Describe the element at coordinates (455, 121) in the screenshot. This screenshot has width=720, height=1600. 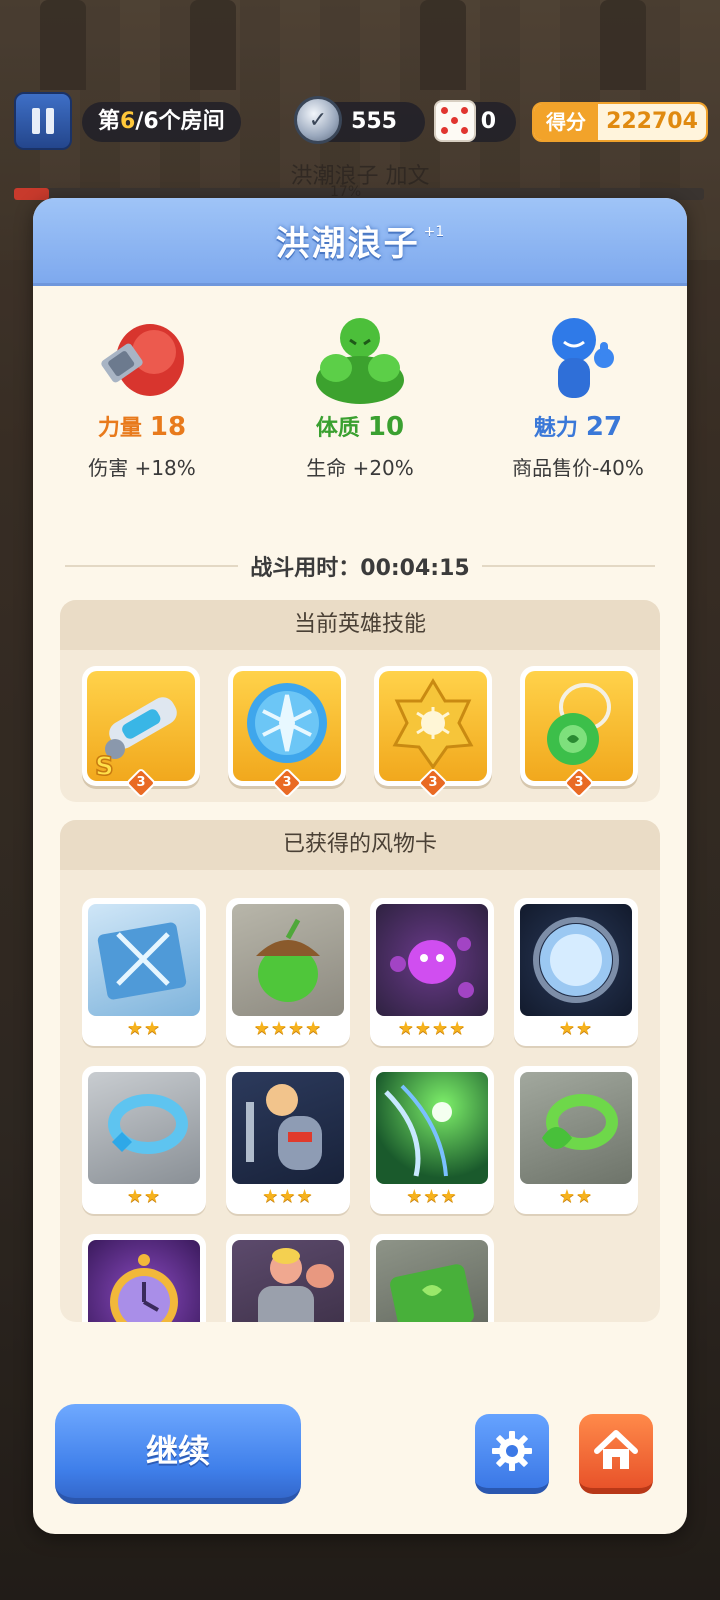
I see `dice-icon` at that location.